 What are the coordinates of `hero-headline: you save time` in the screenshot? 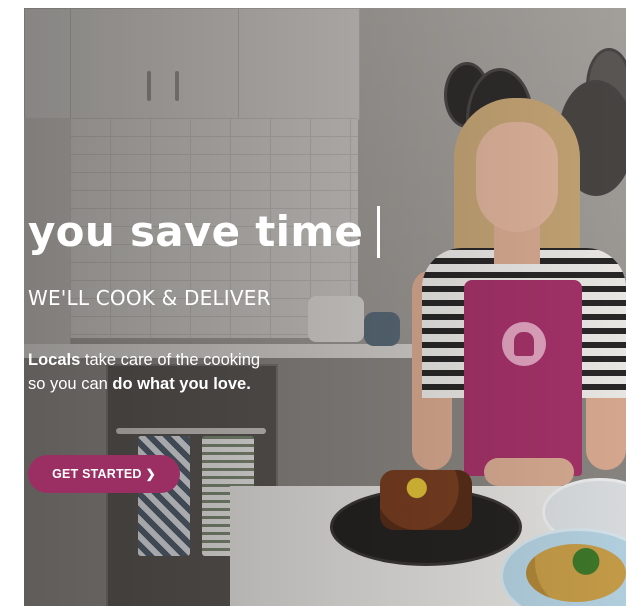 It's located at (204, 232).